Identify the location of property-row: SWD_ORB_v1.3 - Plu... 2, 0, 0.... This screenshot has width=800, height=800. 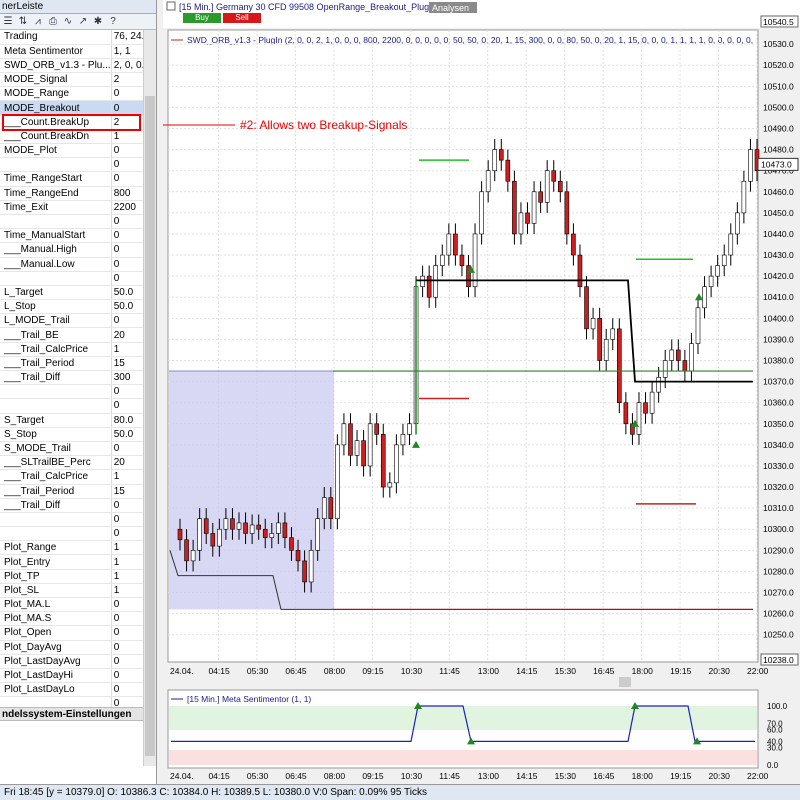
(75, 66).